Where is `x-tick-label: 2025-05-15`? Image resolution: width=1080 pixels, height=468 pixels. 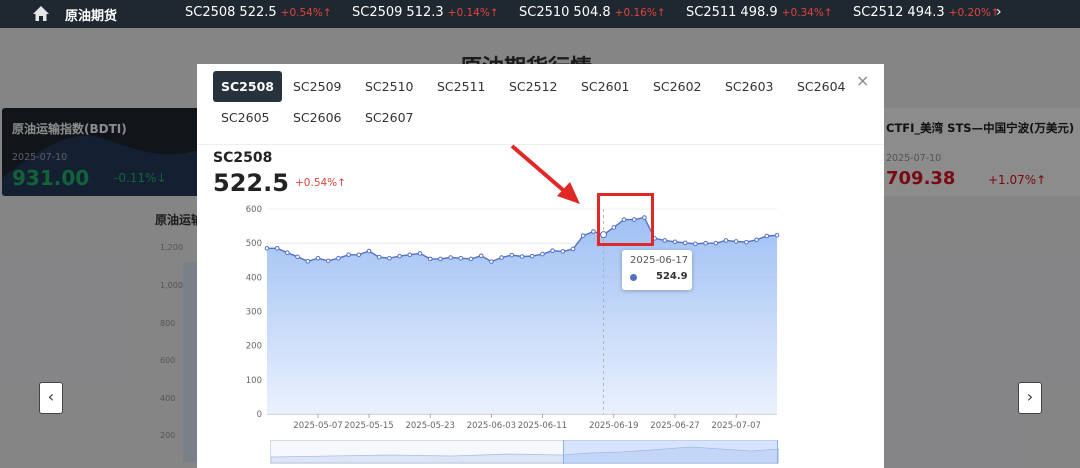 x-tick-label: 2025-05-15 is located at coordinates (368, 426).